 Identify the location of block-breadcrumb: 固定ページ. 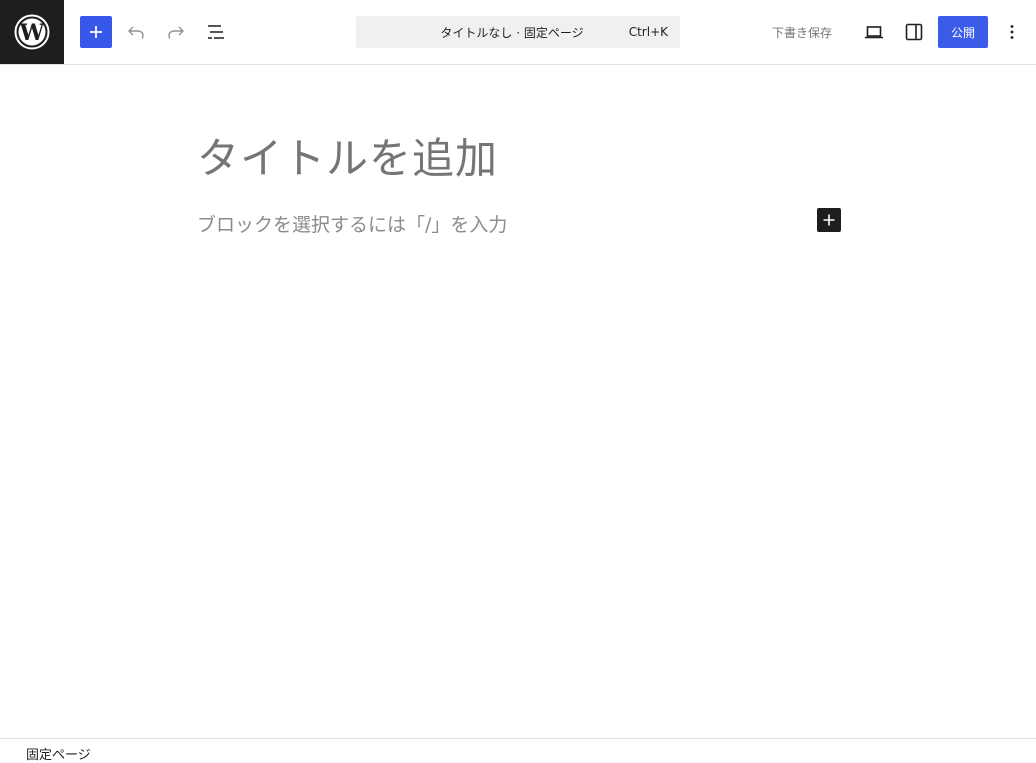
(58, 753).